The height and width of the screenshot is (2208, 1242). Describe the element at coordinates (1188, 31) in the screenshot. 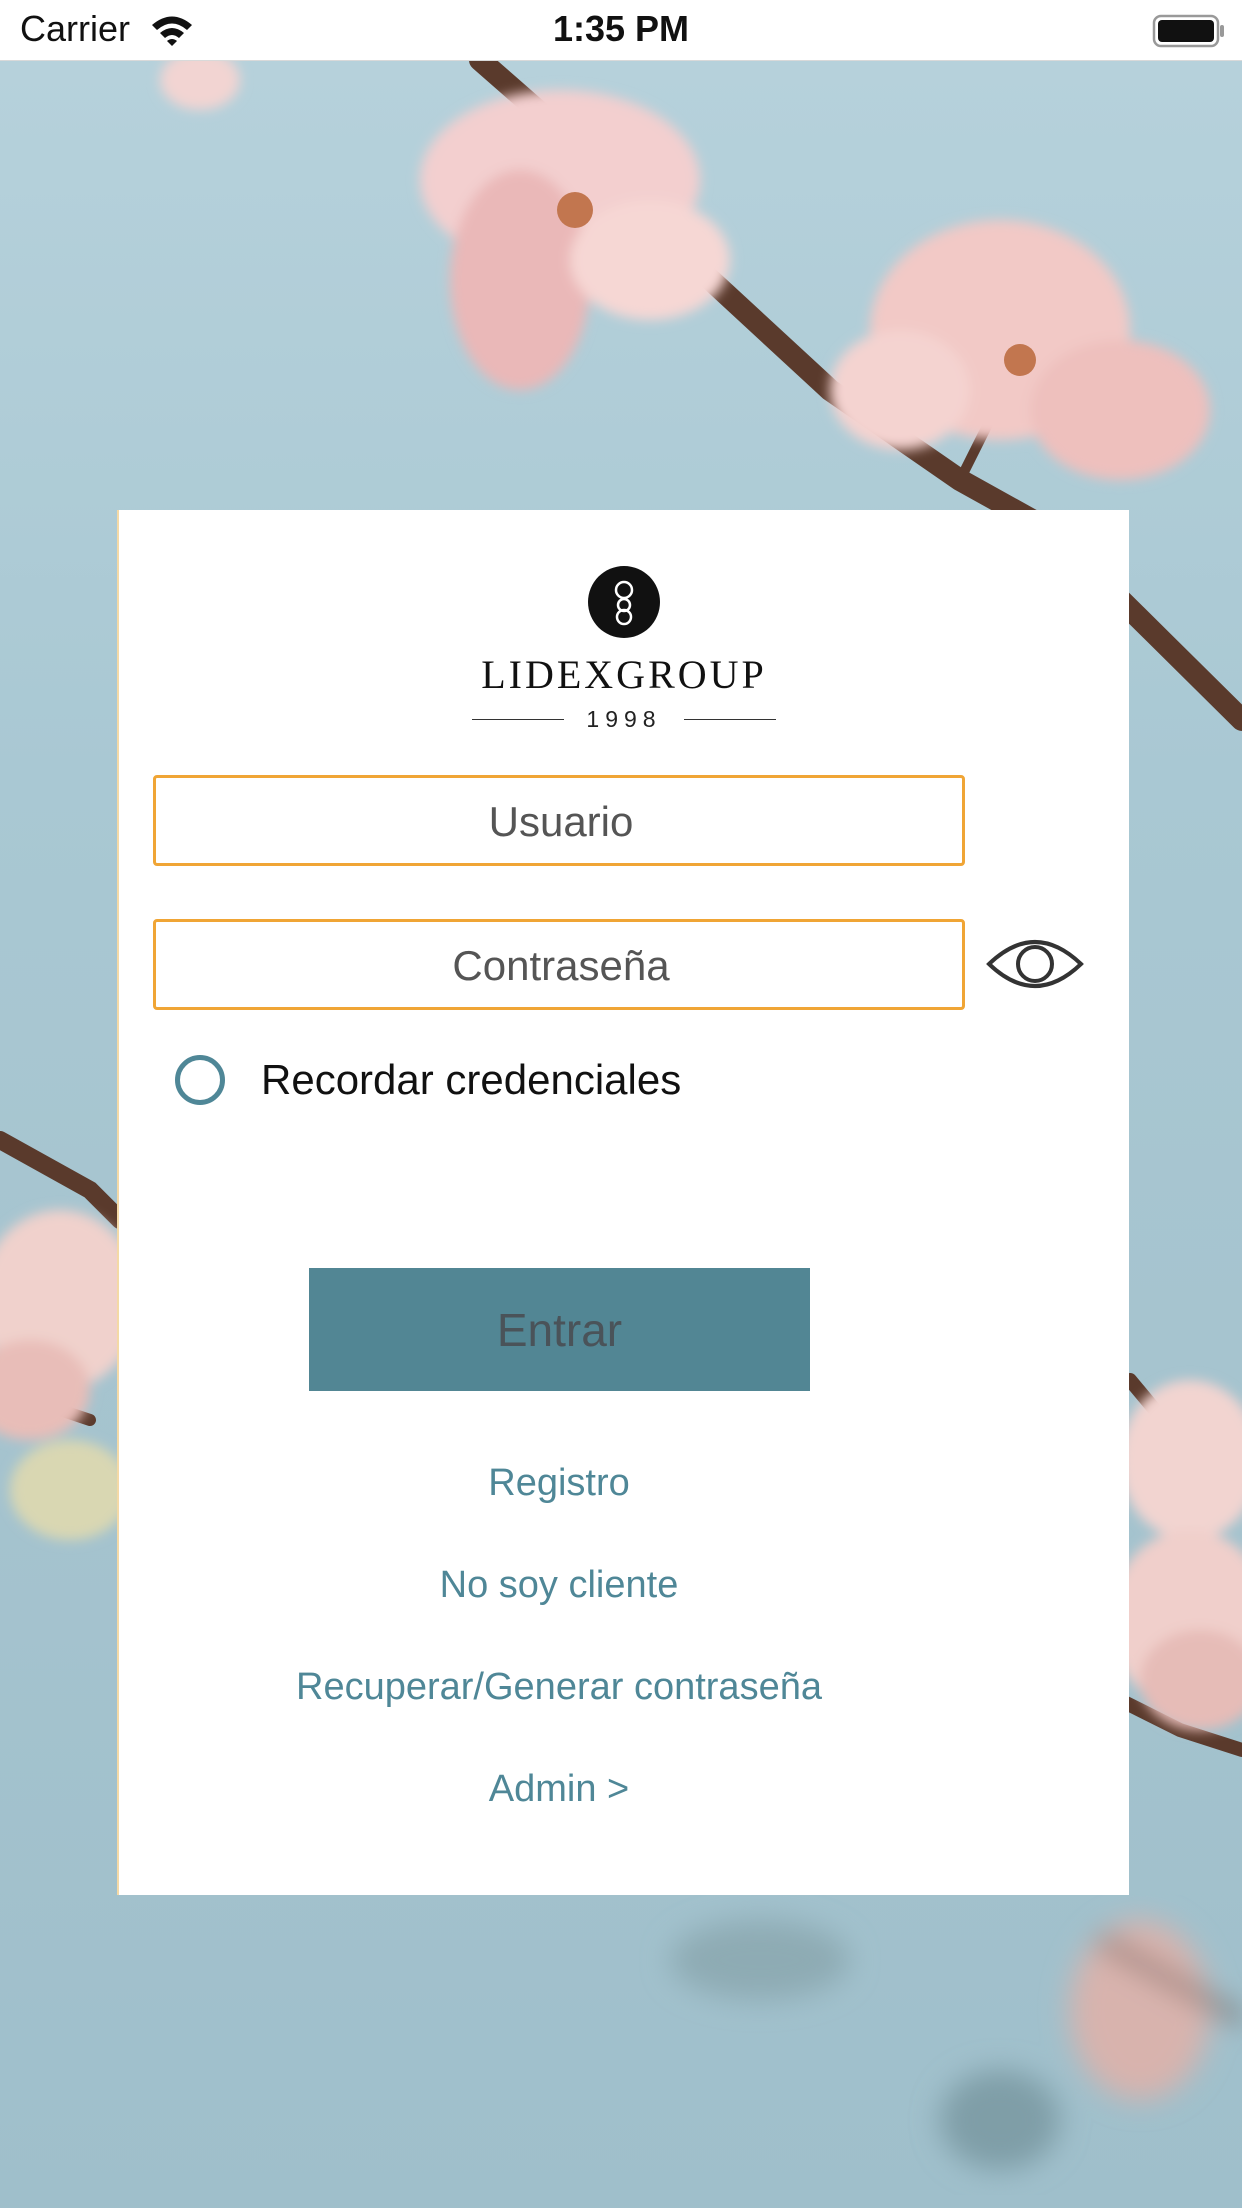

I see `battery-full-icon` at that location.